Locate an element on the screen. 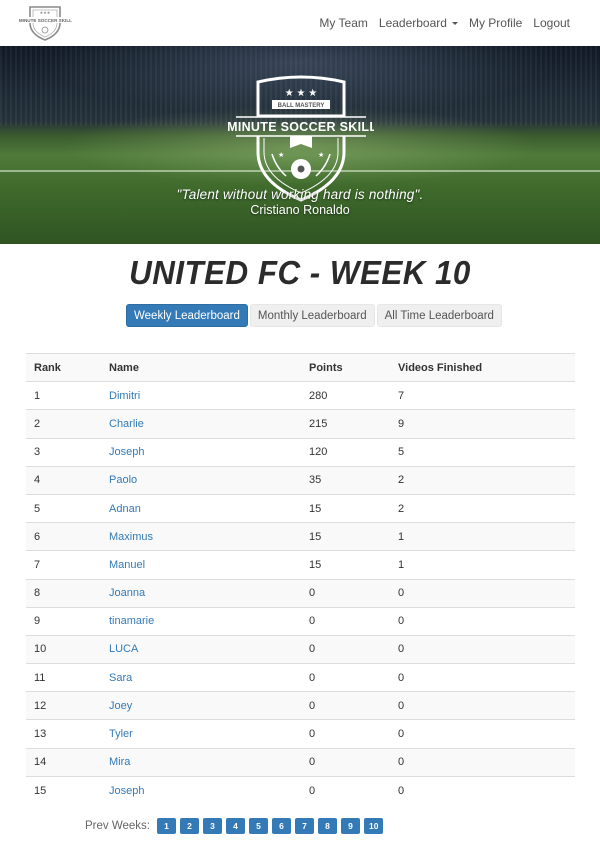  player-name-link: Mira is located at coordinates (119, 762).